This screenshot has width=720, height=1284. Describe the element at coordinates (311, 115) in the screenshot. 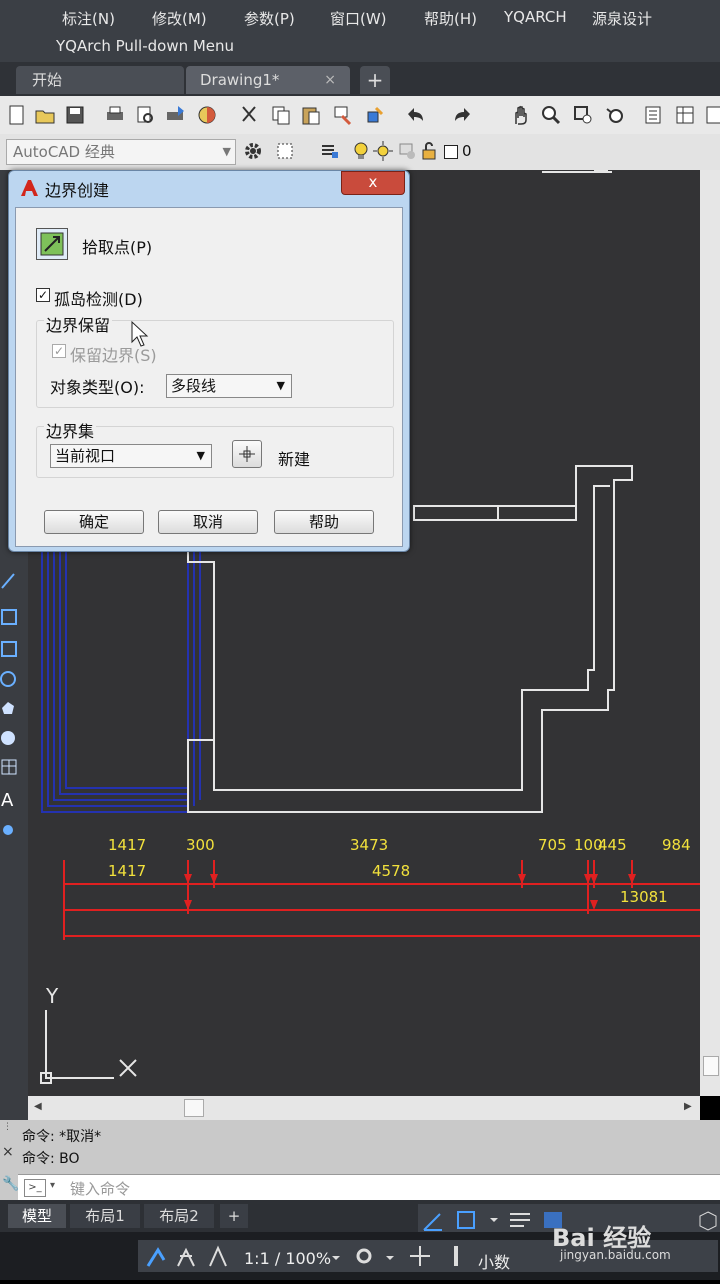

I see `paste-icon` at that location.